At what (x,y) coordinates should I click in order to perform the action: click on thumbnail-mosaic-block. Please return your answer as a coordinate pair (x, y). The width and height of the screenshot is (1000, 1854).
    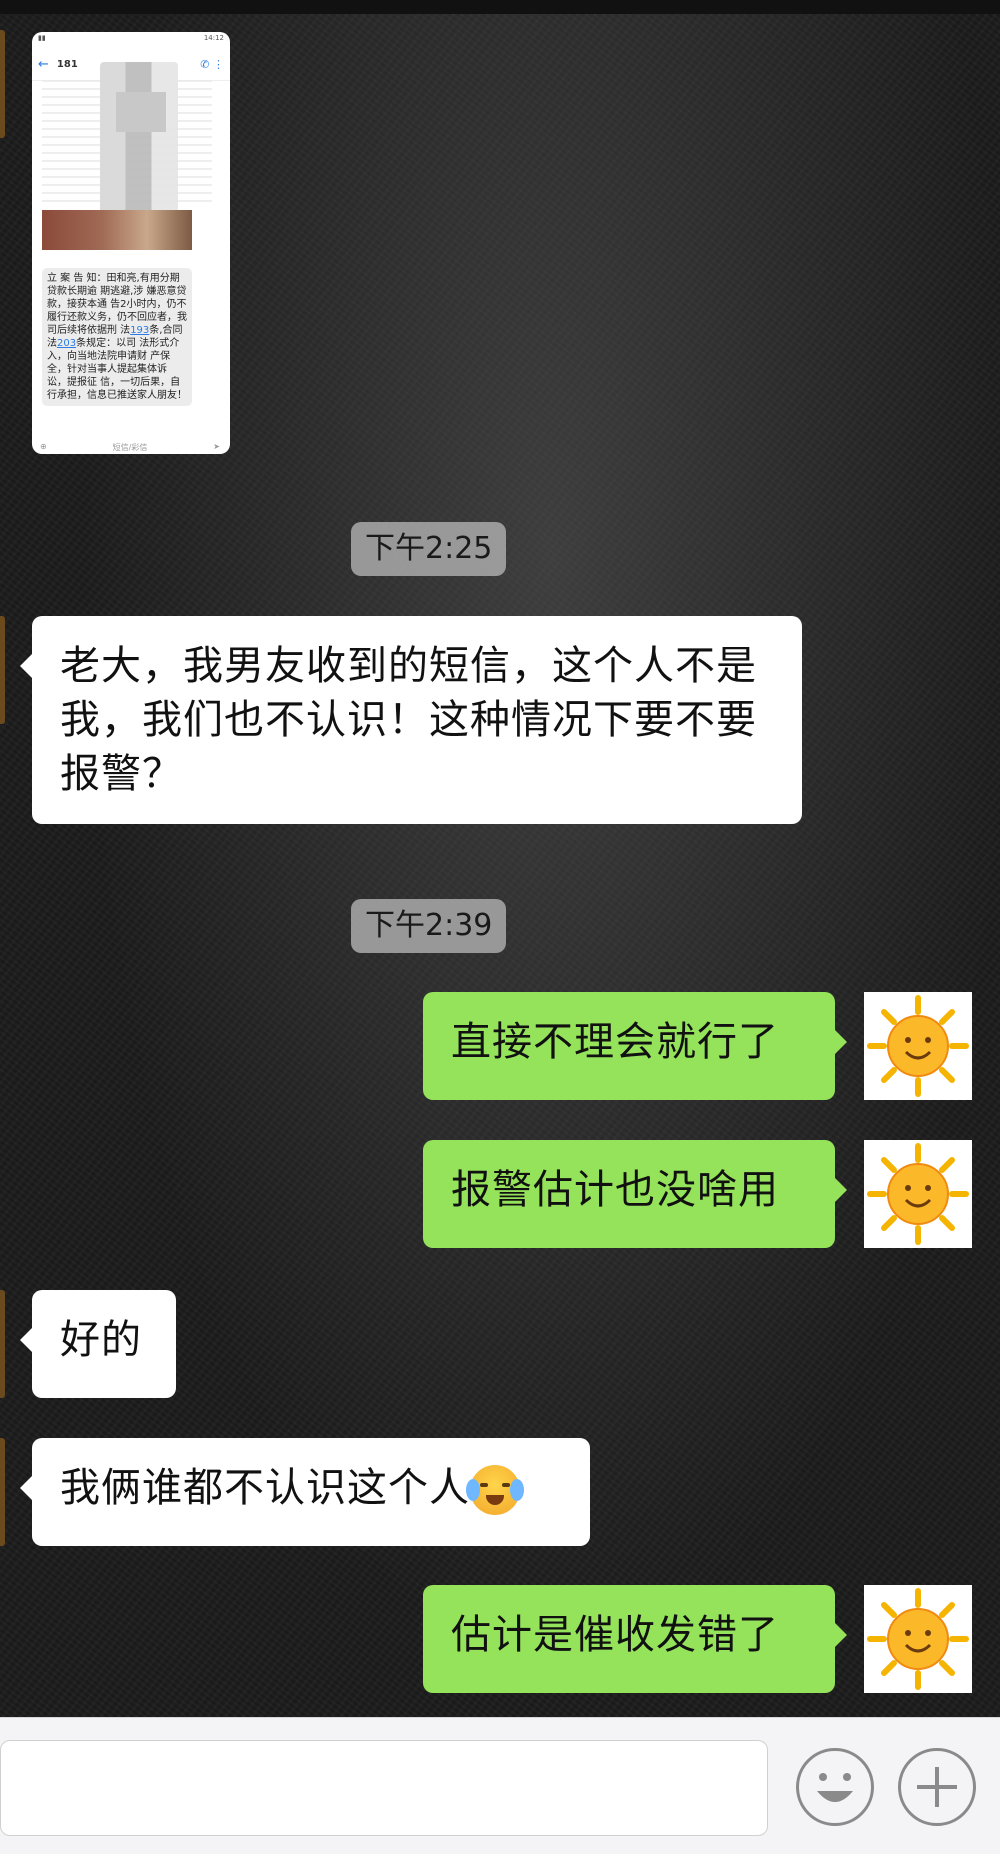
    Looking at the image, I should click on (141, 112).